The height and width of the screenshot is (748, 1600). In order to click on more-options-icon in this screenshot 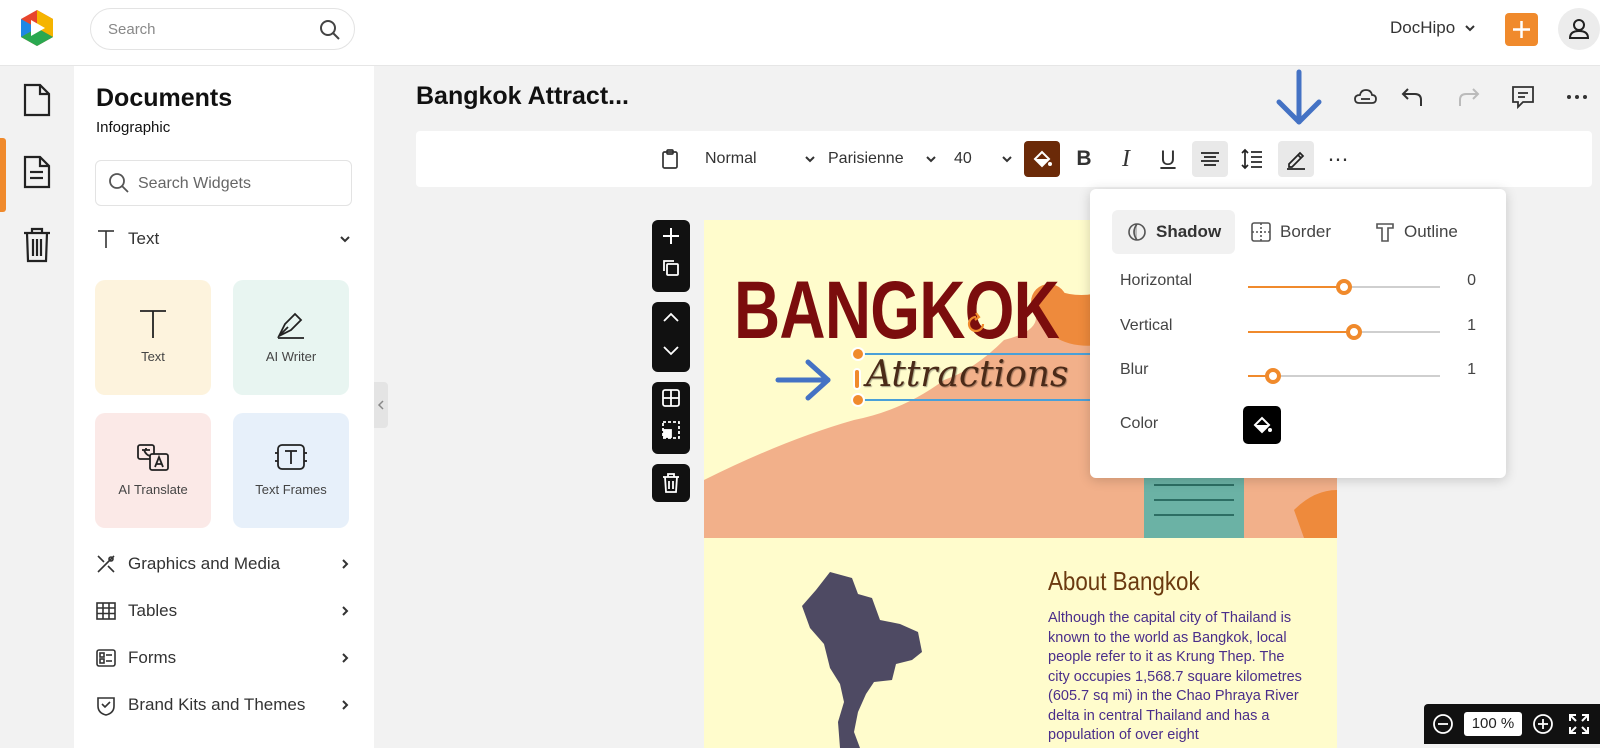, I will do `click(1577, 97)`.